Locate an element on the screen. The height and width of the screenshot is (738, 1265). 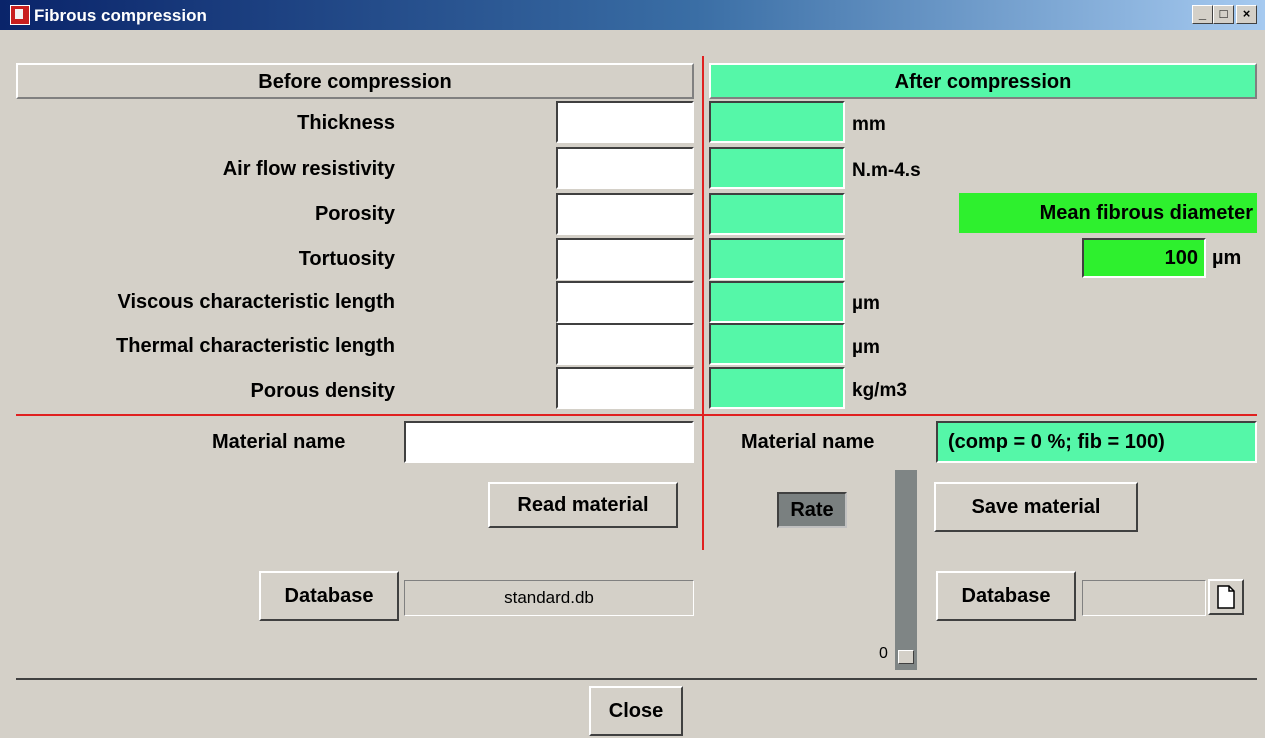
rate-value: 0 is located at coordinates (883, 653).